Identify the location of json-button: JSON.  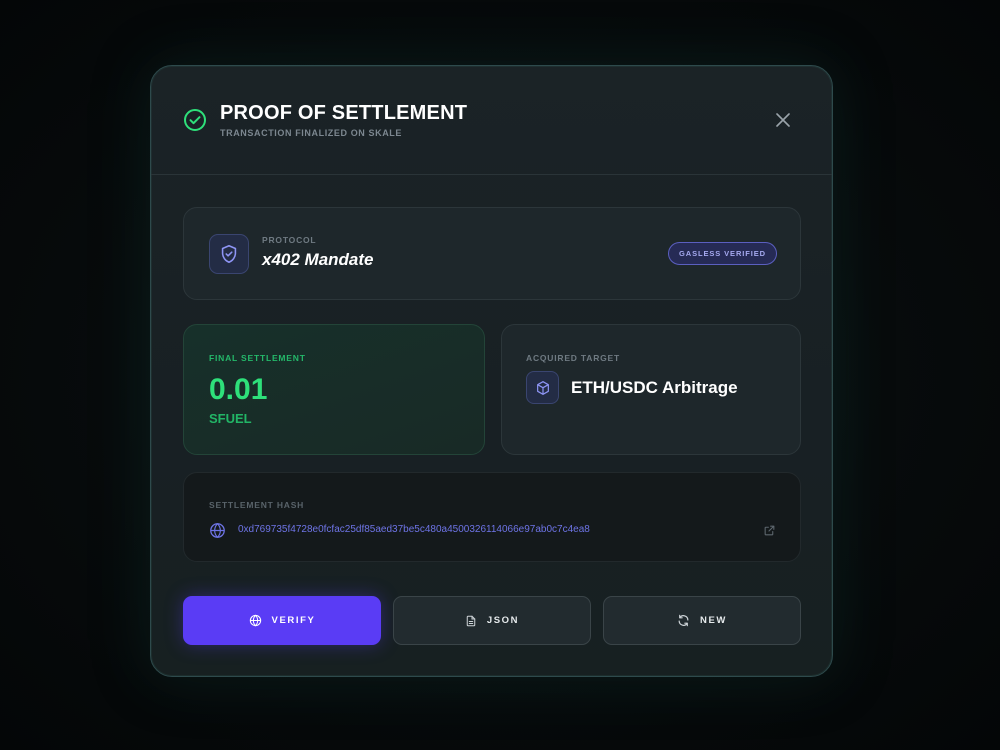
(492, 620).